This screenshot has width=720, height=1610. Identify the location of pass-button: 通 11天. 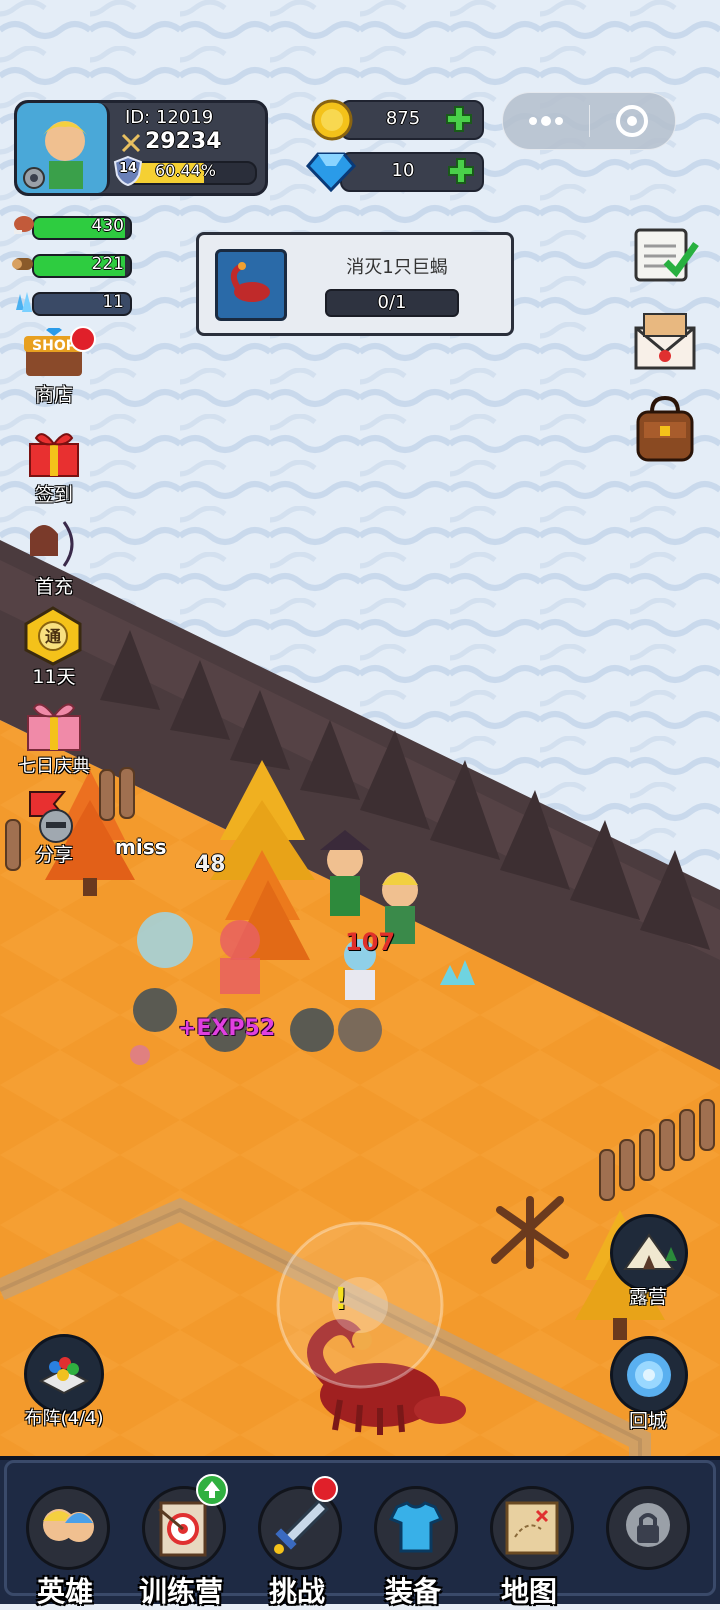
(54, 647).